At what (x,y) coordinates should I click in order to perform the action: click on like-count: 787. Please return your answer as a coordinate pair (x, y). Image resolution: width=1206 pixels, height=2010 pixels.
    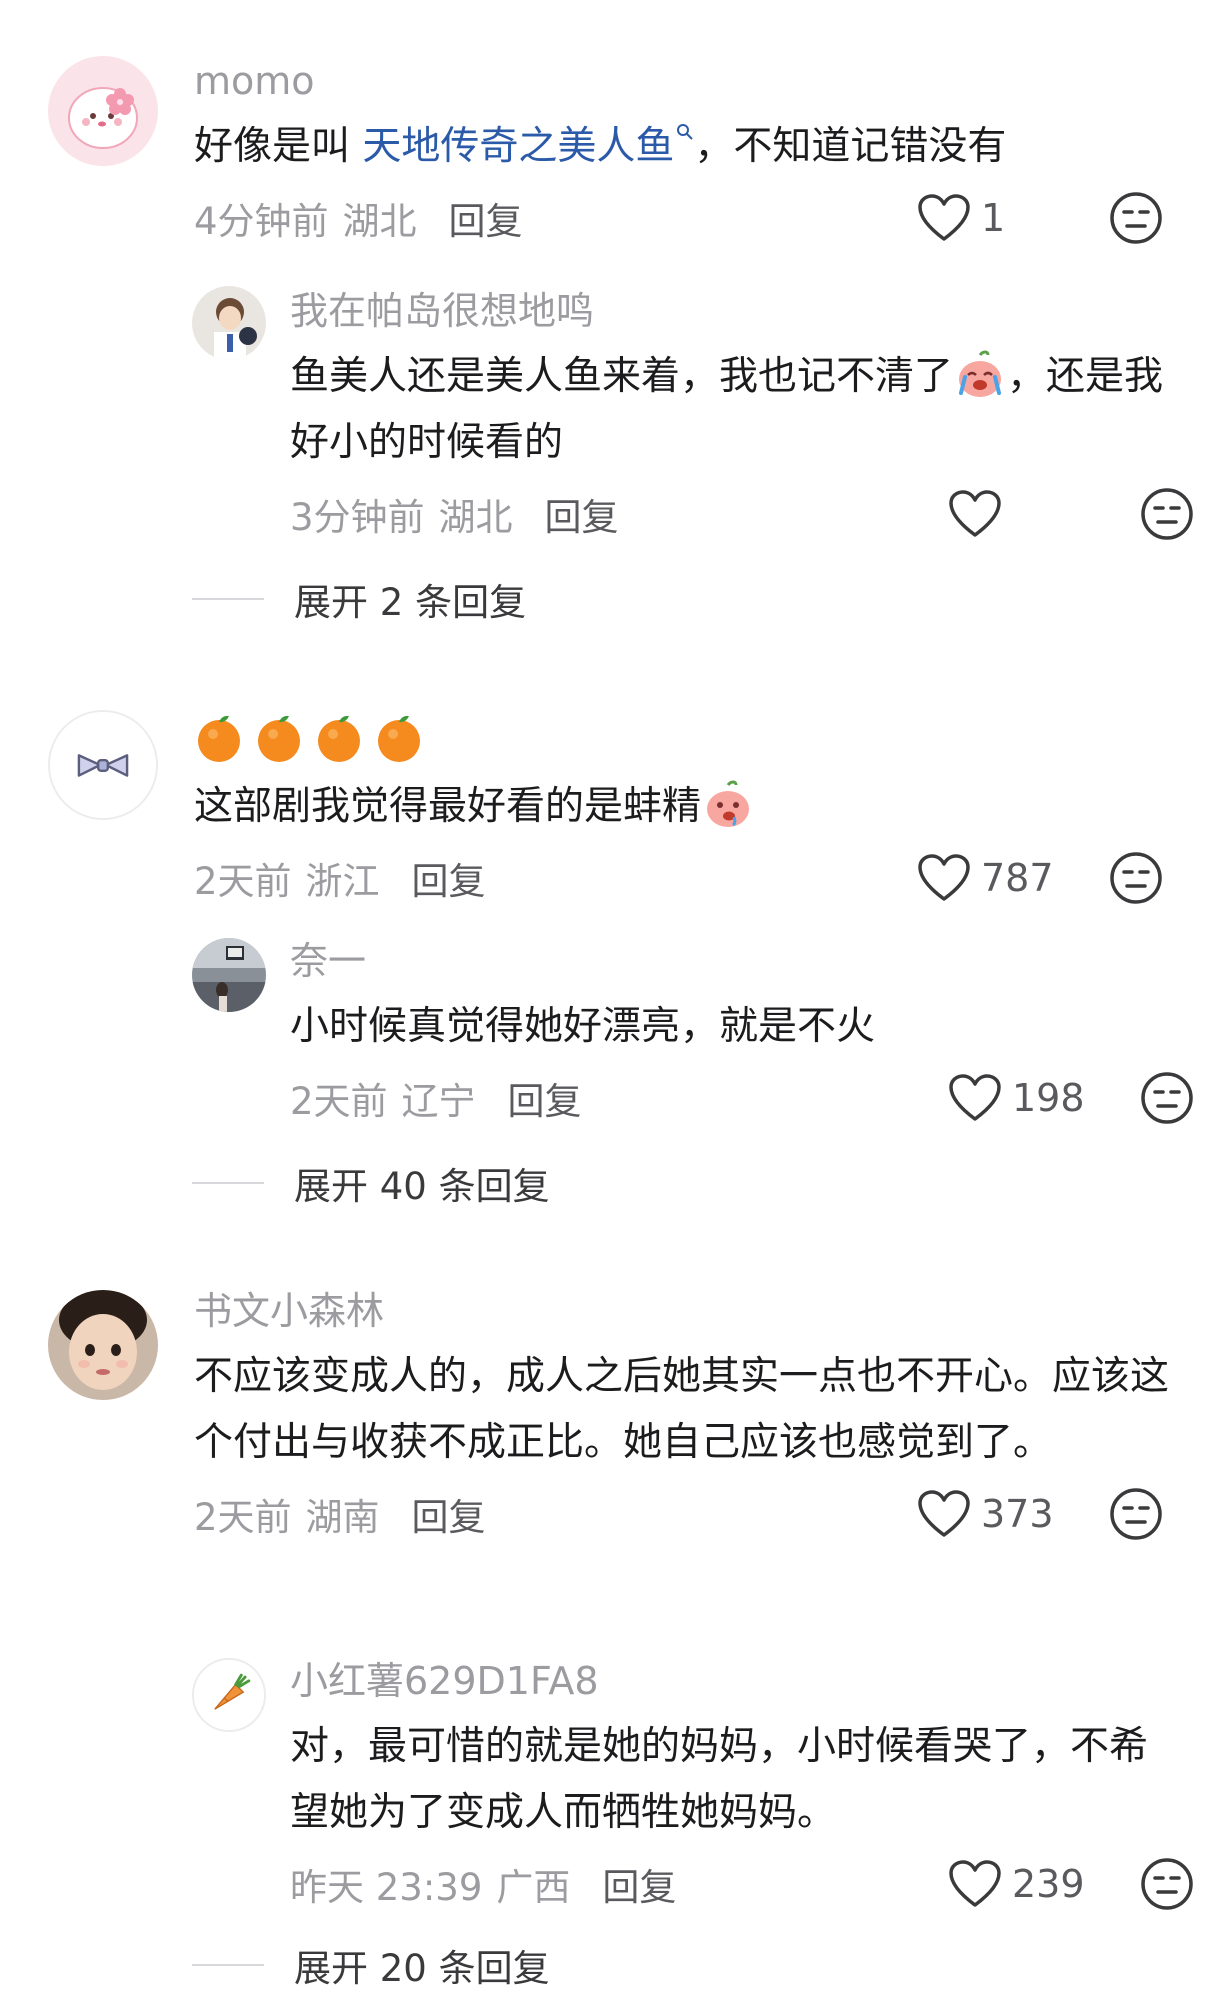
    Looking at the image, I should click on (1017, 878).